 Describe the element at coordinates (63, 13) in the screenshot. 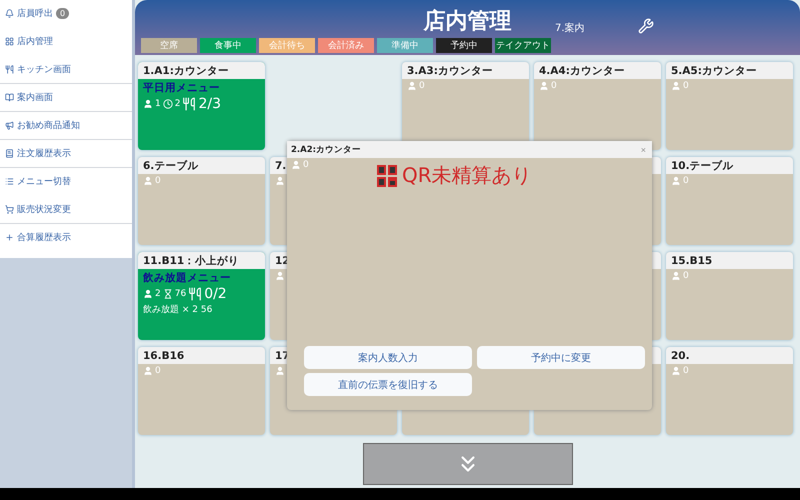

I see `count-badge: 0` at that location.